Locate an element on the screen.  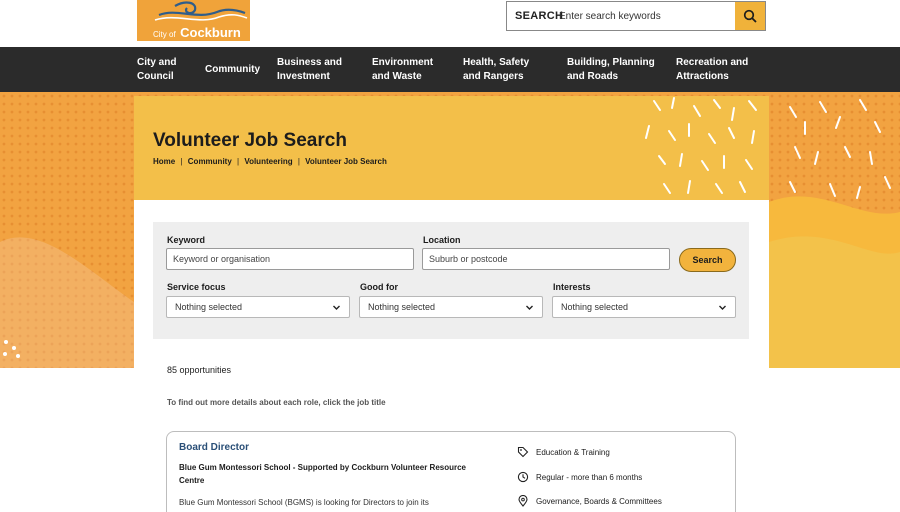
breadcrumb-volunteering: Volunteering is located at coordinates (268, 161).